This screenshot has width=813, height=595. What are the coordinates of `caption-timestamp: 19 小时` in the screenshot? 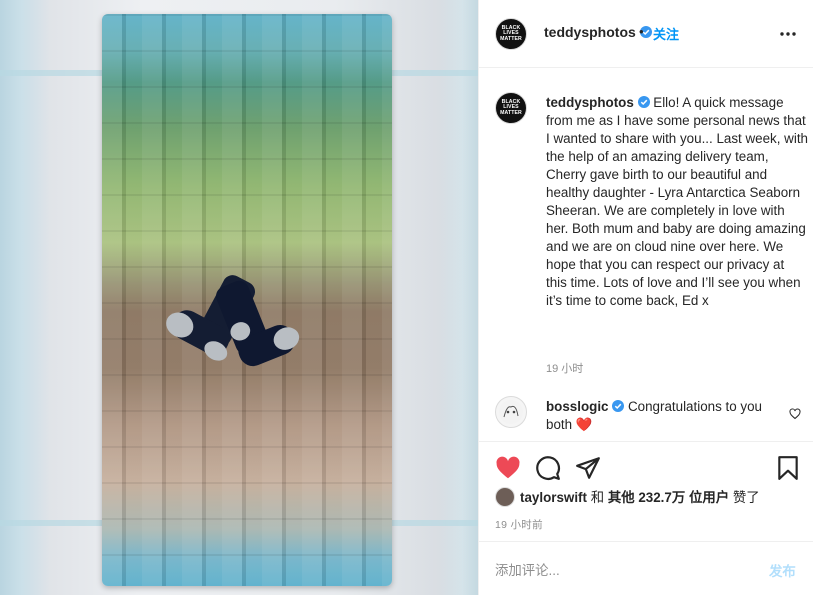 It's located at (564, 368).